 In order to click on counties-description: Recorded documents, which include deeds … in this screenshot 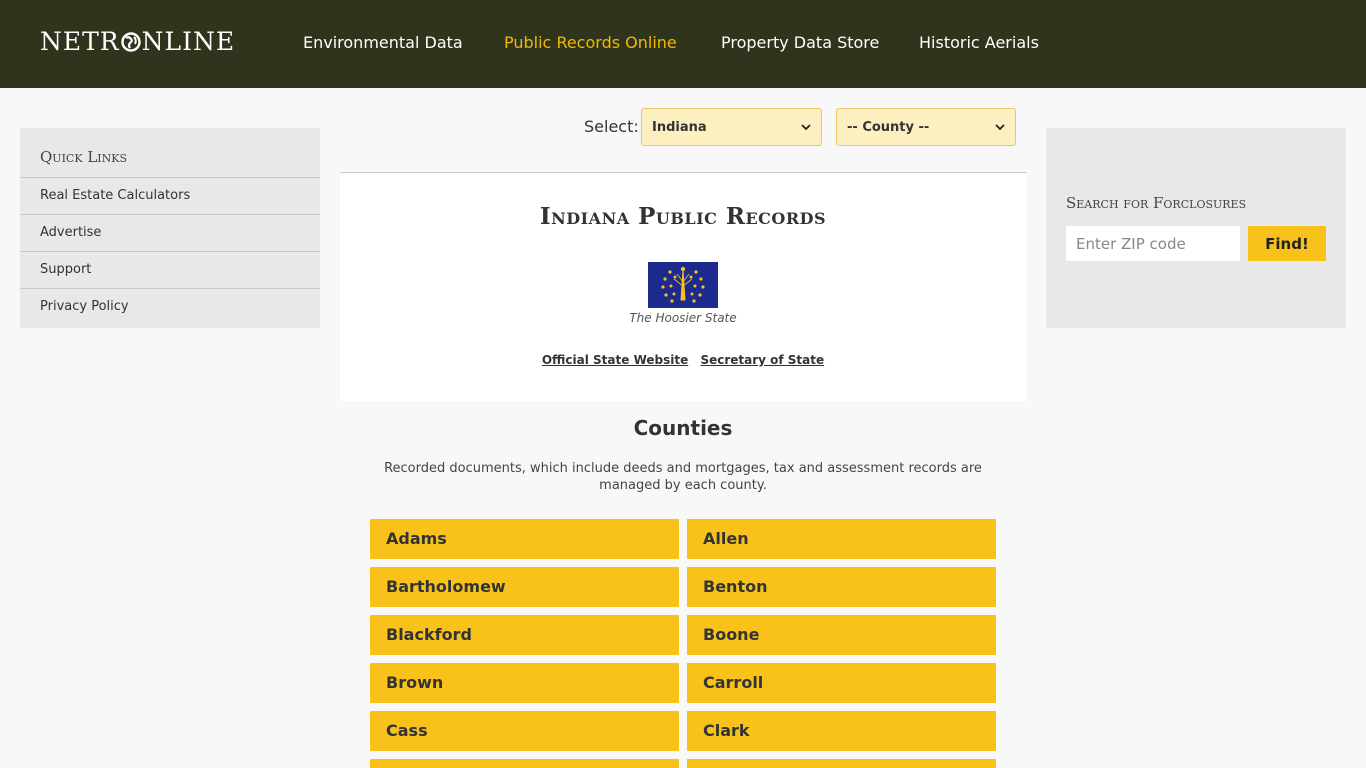, I will do `click(683, 477)`.